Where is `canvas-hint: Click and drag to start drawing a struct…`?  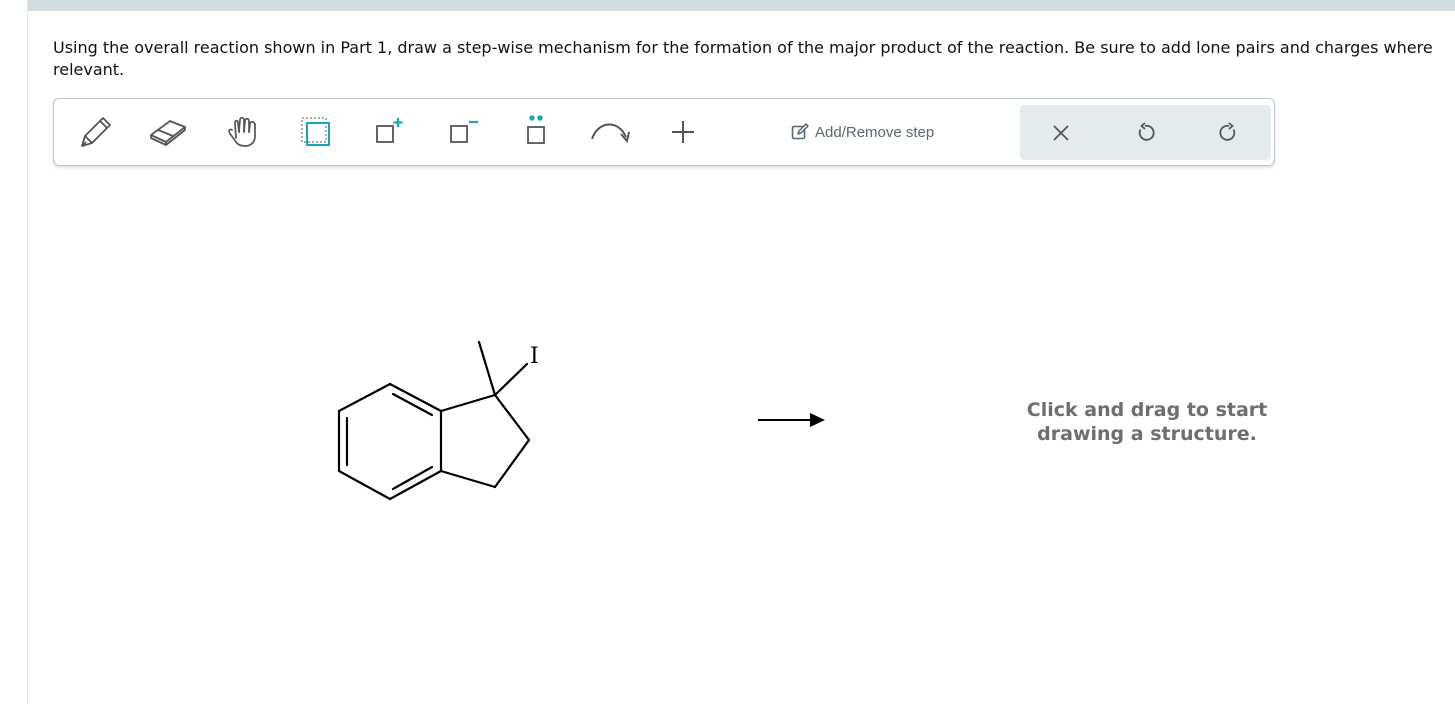 canvas-hint: Click and drag to start drawing a struct… is located at coordinates (1147, 422).